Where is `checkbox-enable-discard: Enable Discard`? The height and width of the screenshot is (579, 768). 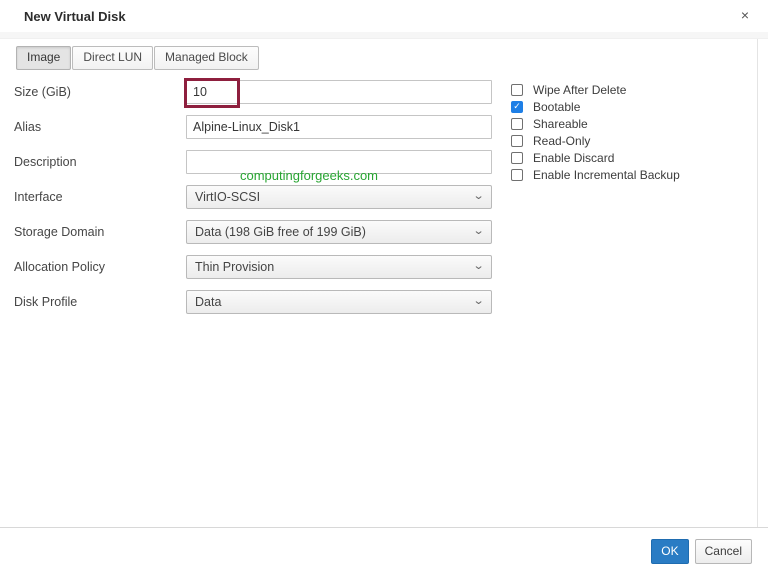 checkbox-enable-discard: Enable Discard is located at coordinates (595, 157).